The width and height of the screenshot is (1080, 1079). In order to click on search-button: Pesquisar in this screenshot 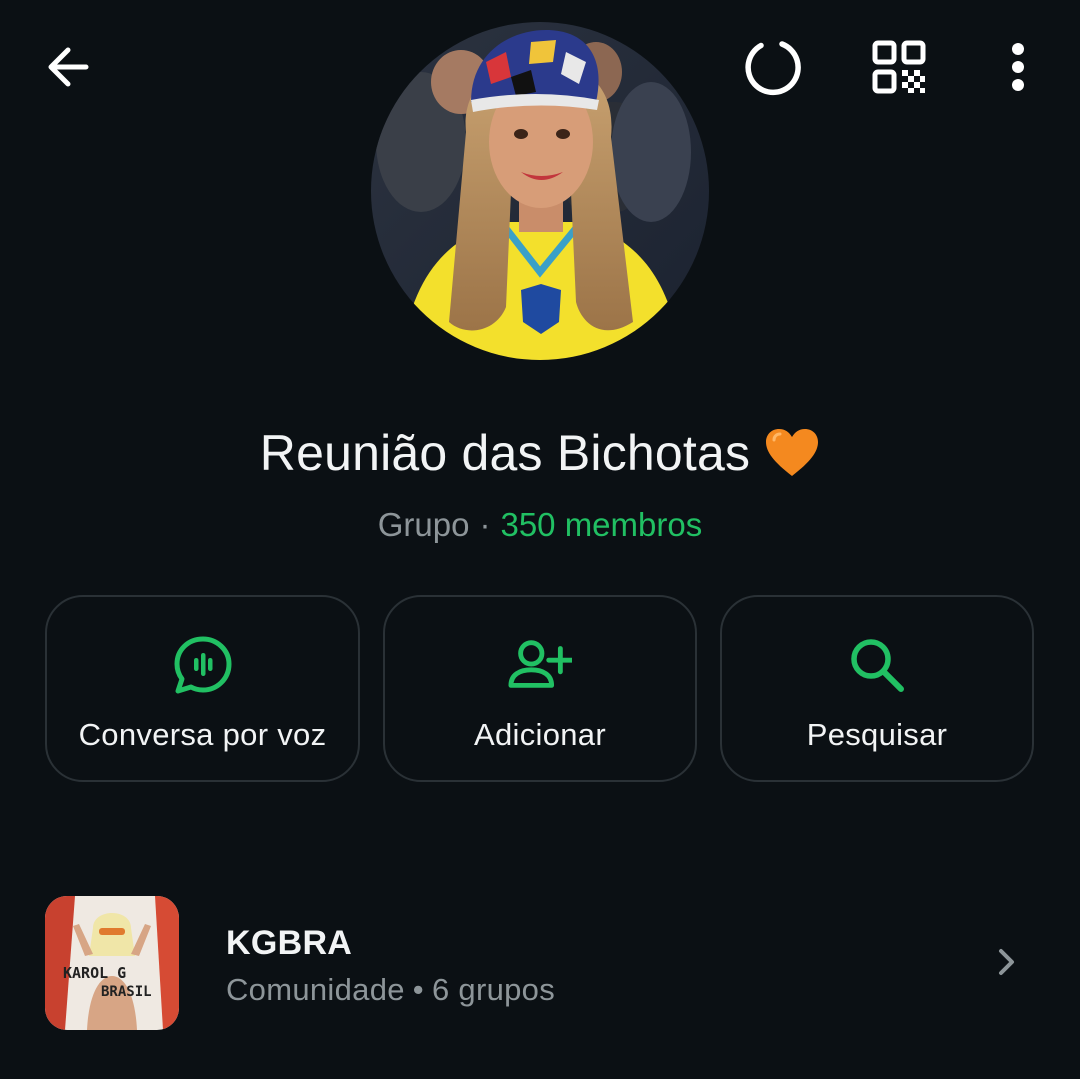, I will do `click(877, 688)`.